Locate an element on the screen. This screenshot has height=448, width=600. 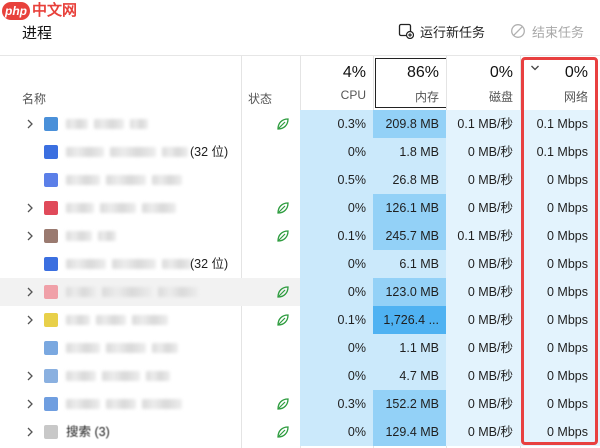
table-row: 0.1% 245.7 MB 0.1 MB/秒 0 Mbps is located at coordinates (300, 236).